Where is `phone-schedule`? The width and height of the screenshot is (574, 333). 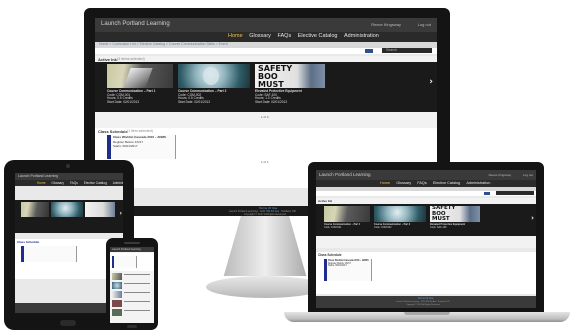 phone-schedule is located at coordinates (132, 262).